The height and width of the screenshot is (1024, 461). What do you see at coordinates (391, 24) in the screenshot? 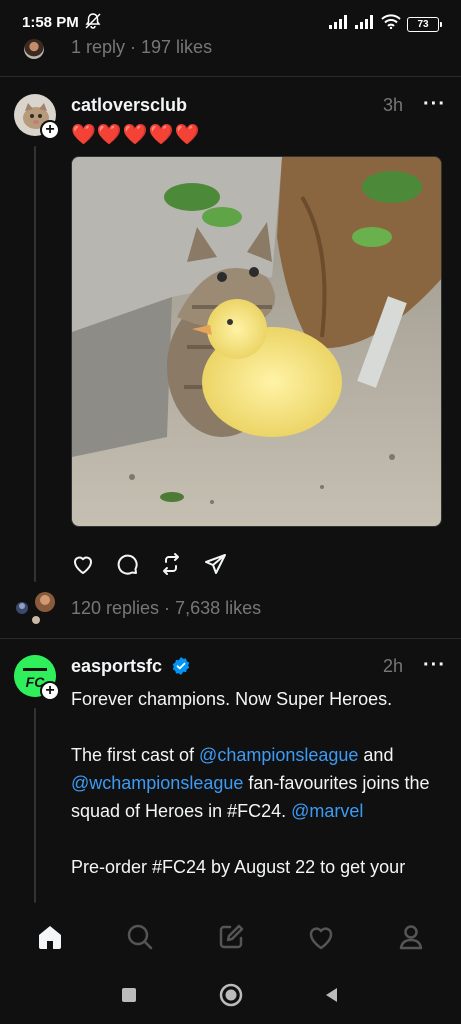
I see `wifi-icon` at bounding box center [391, 24].